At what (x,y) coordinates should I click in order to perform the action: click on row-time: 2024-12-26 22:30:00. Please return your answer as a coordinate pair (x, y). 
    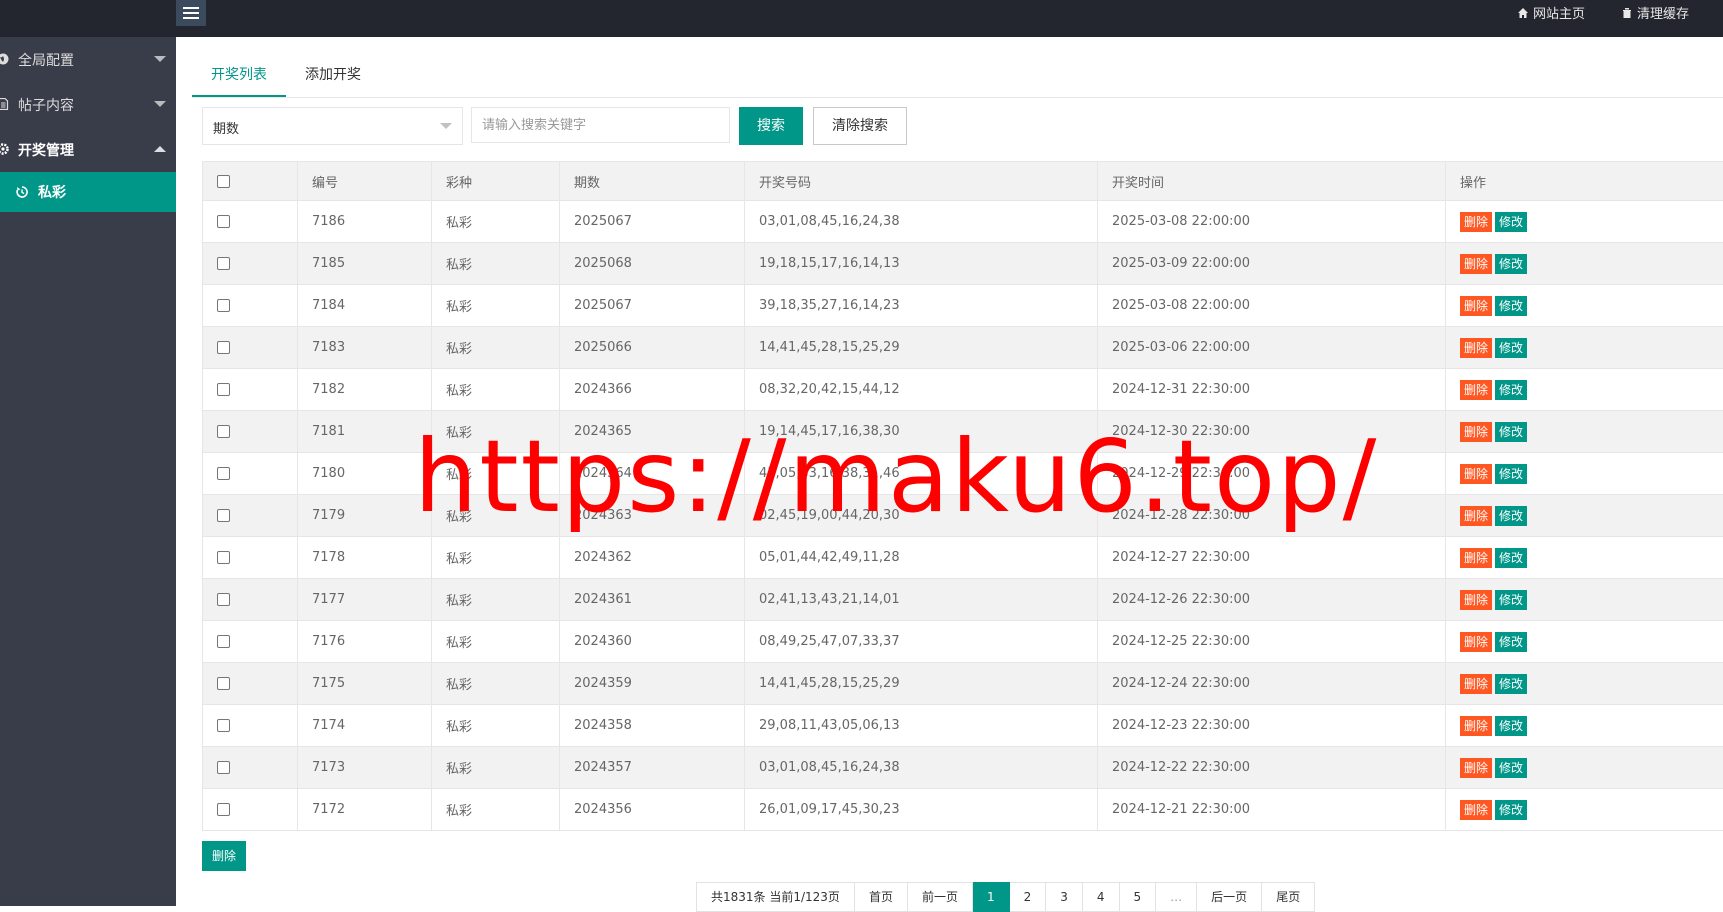
    Looking at the image, I should click on (1272, 600).